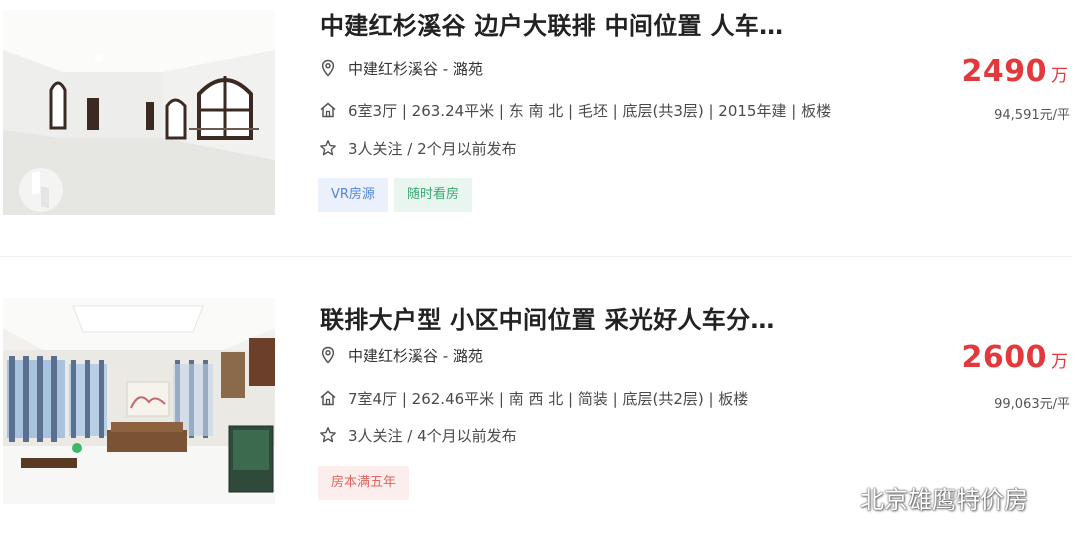  I want to click on tag-list: 房本满五年, so click(364, 483).